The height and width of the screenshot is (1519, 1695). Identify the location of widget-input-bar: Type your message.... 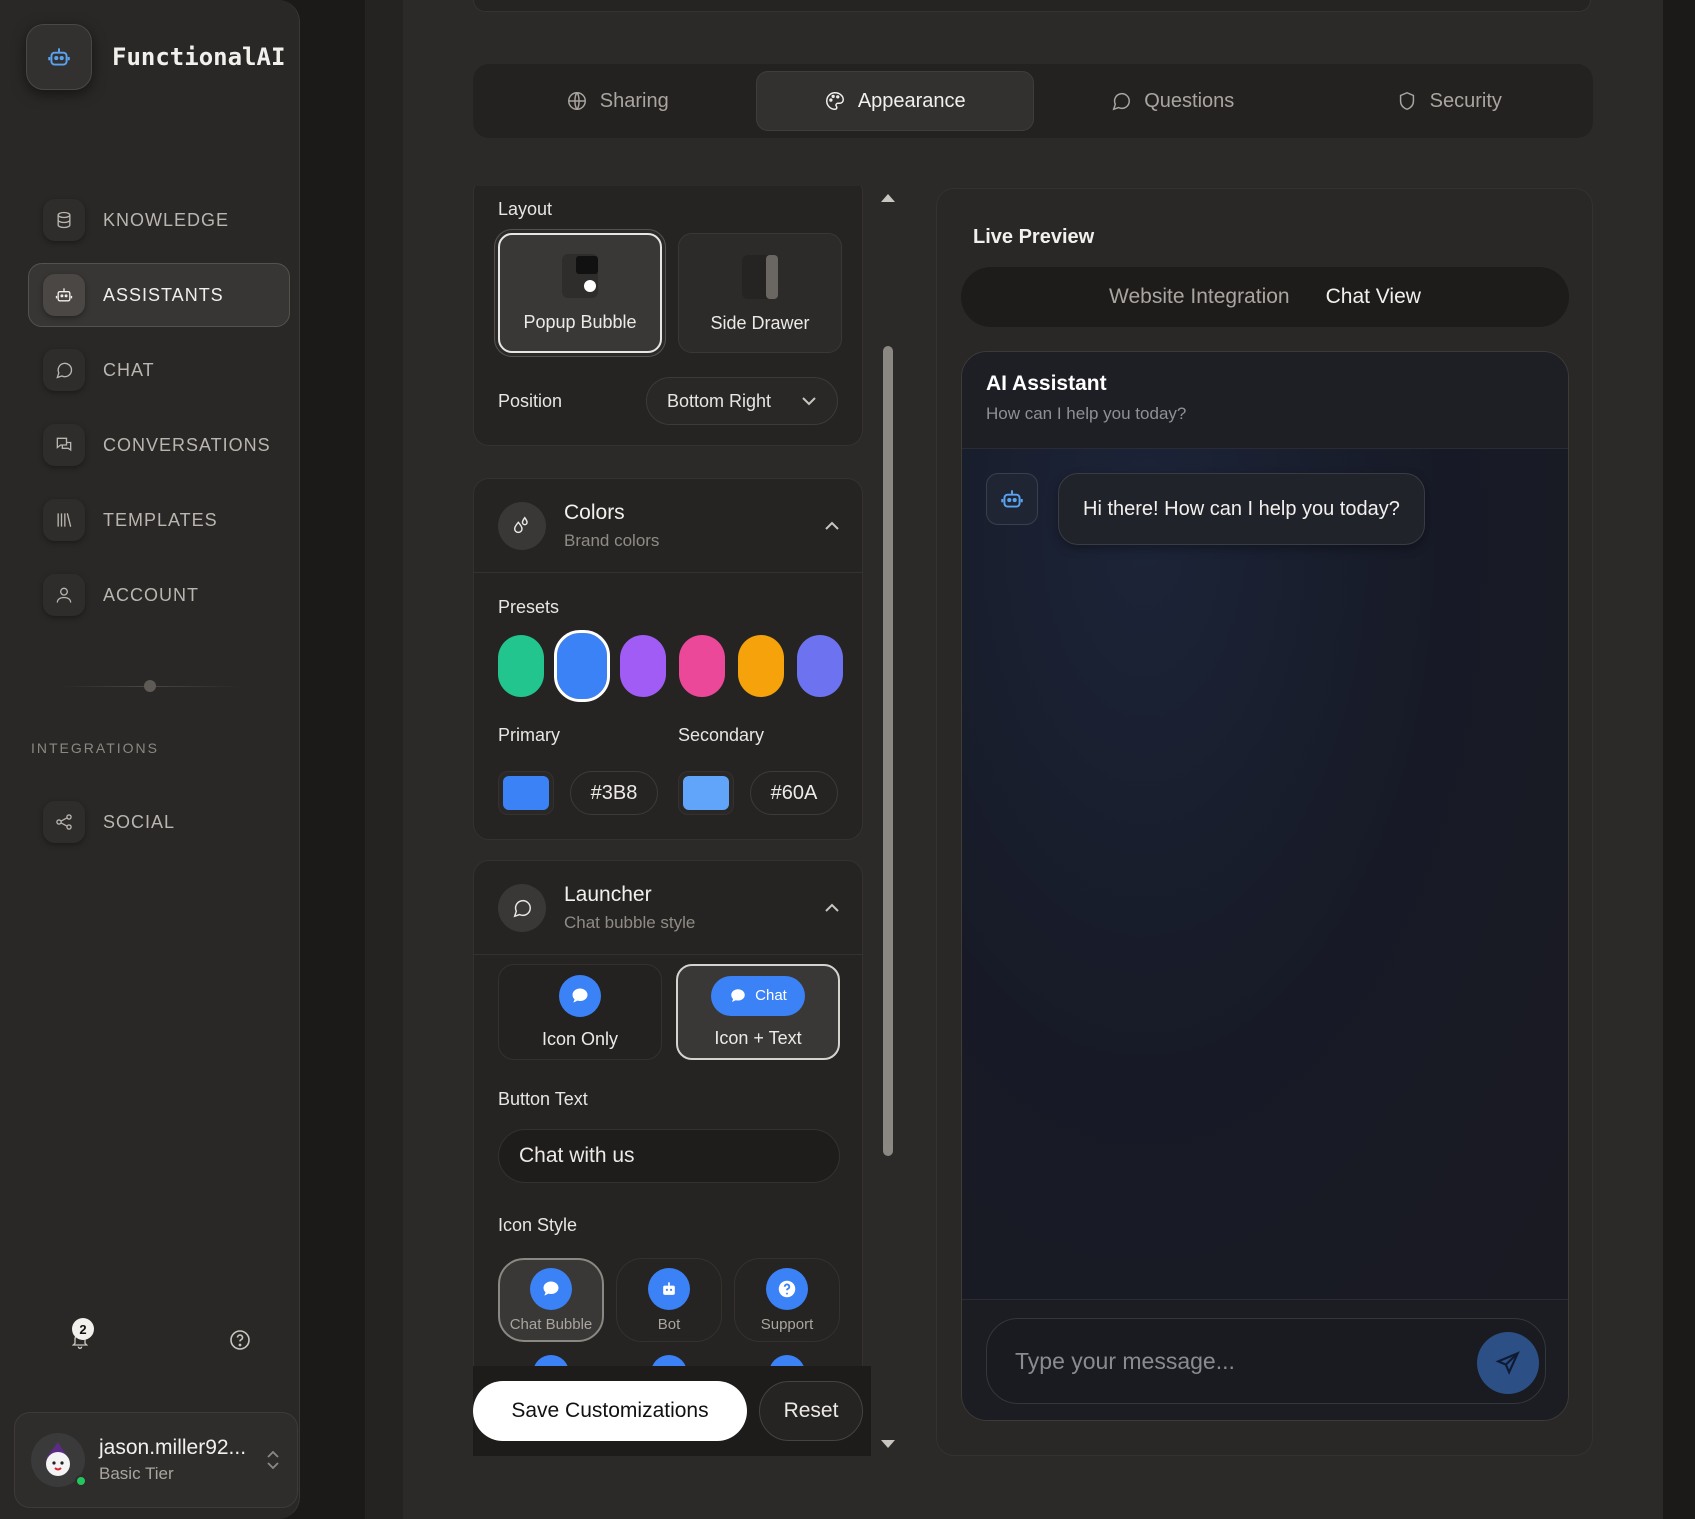
(1265, 1359).